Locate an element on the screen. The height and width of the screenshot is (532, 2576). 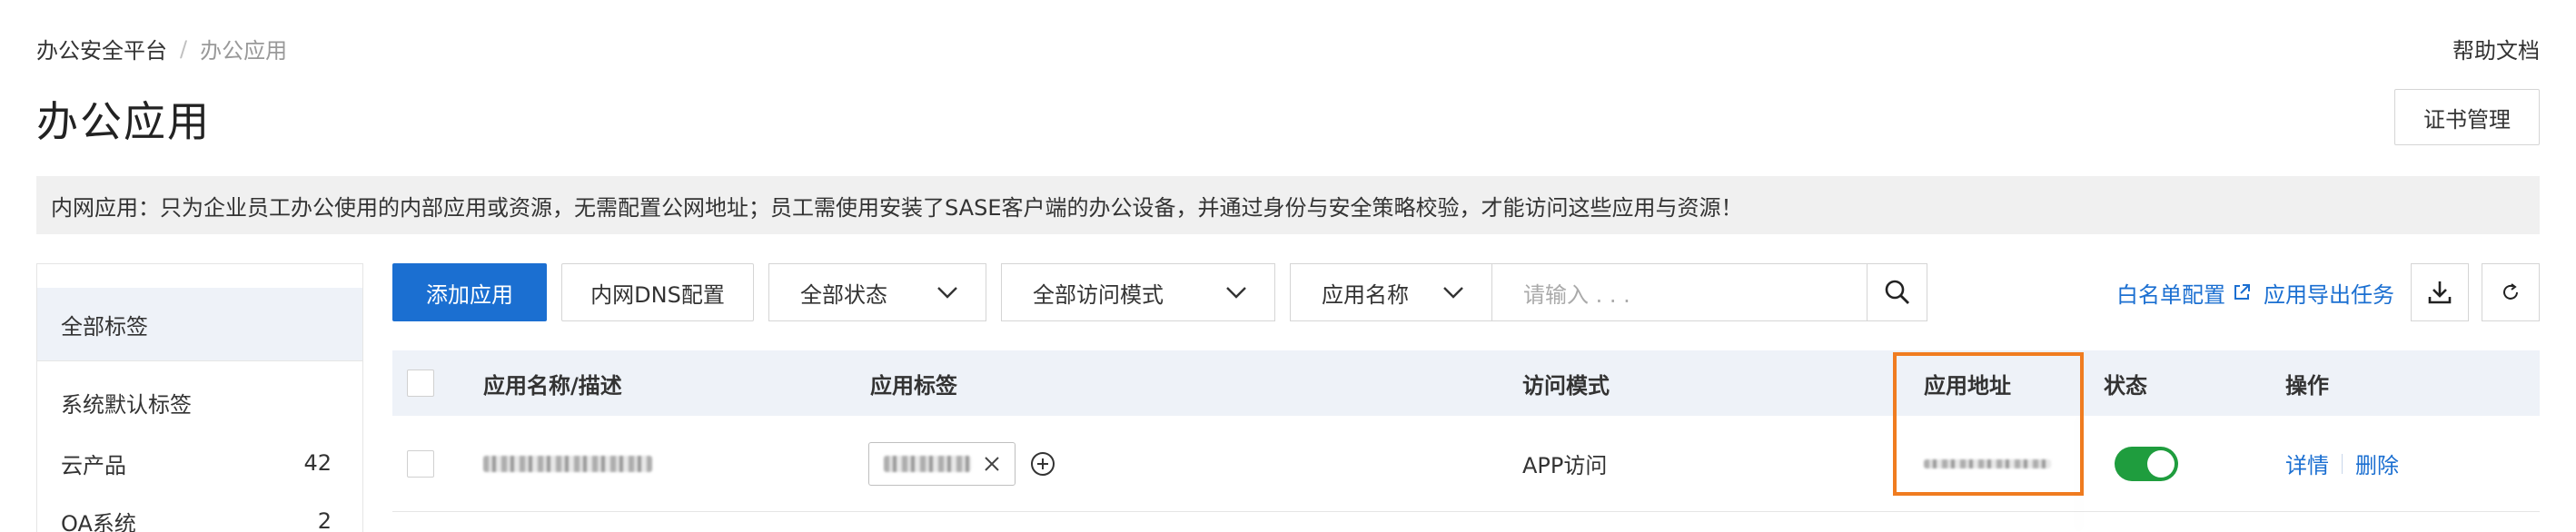
refresh-icon is located at coordinates (2510, 291).